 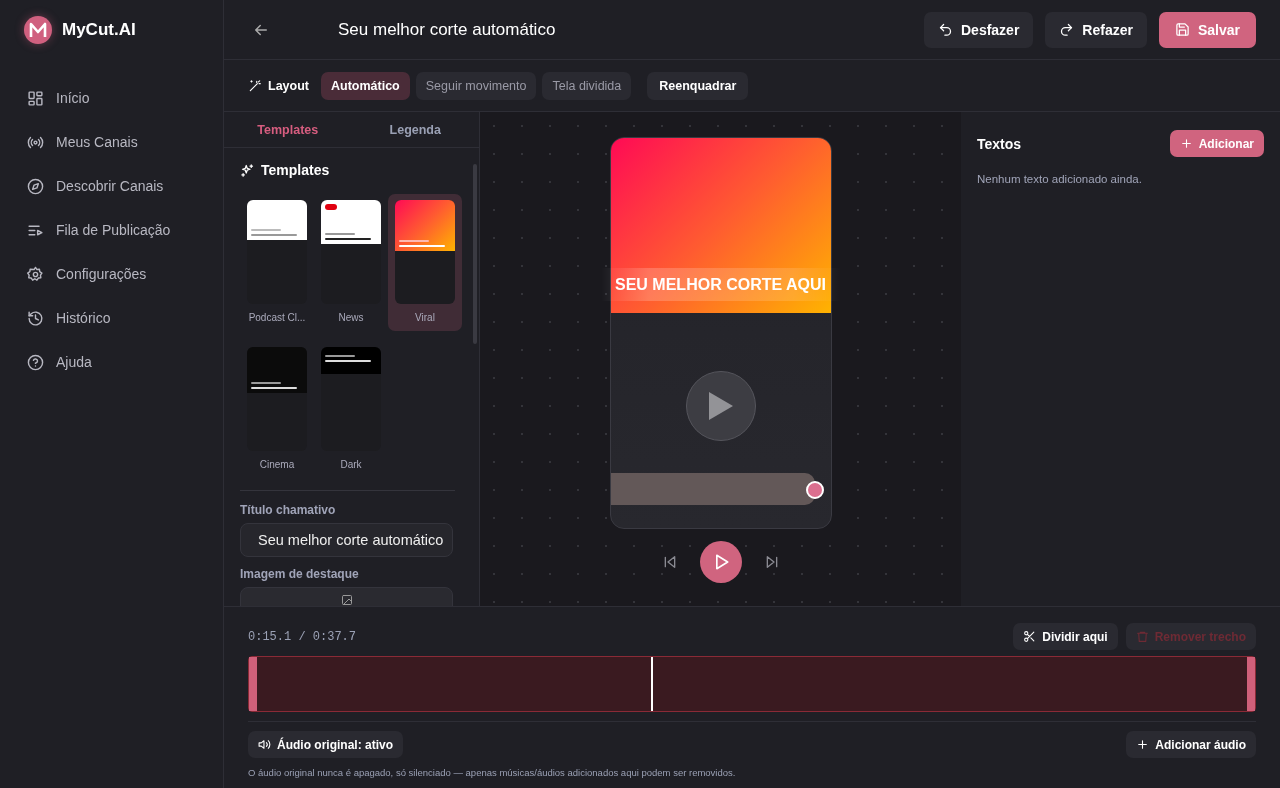 I want to click on audio-note: O áudio original nunca é apagado, só silenciado — apenas músicas/áudios adicionados aqui podem ser removidos., so click(x=492, y=772).